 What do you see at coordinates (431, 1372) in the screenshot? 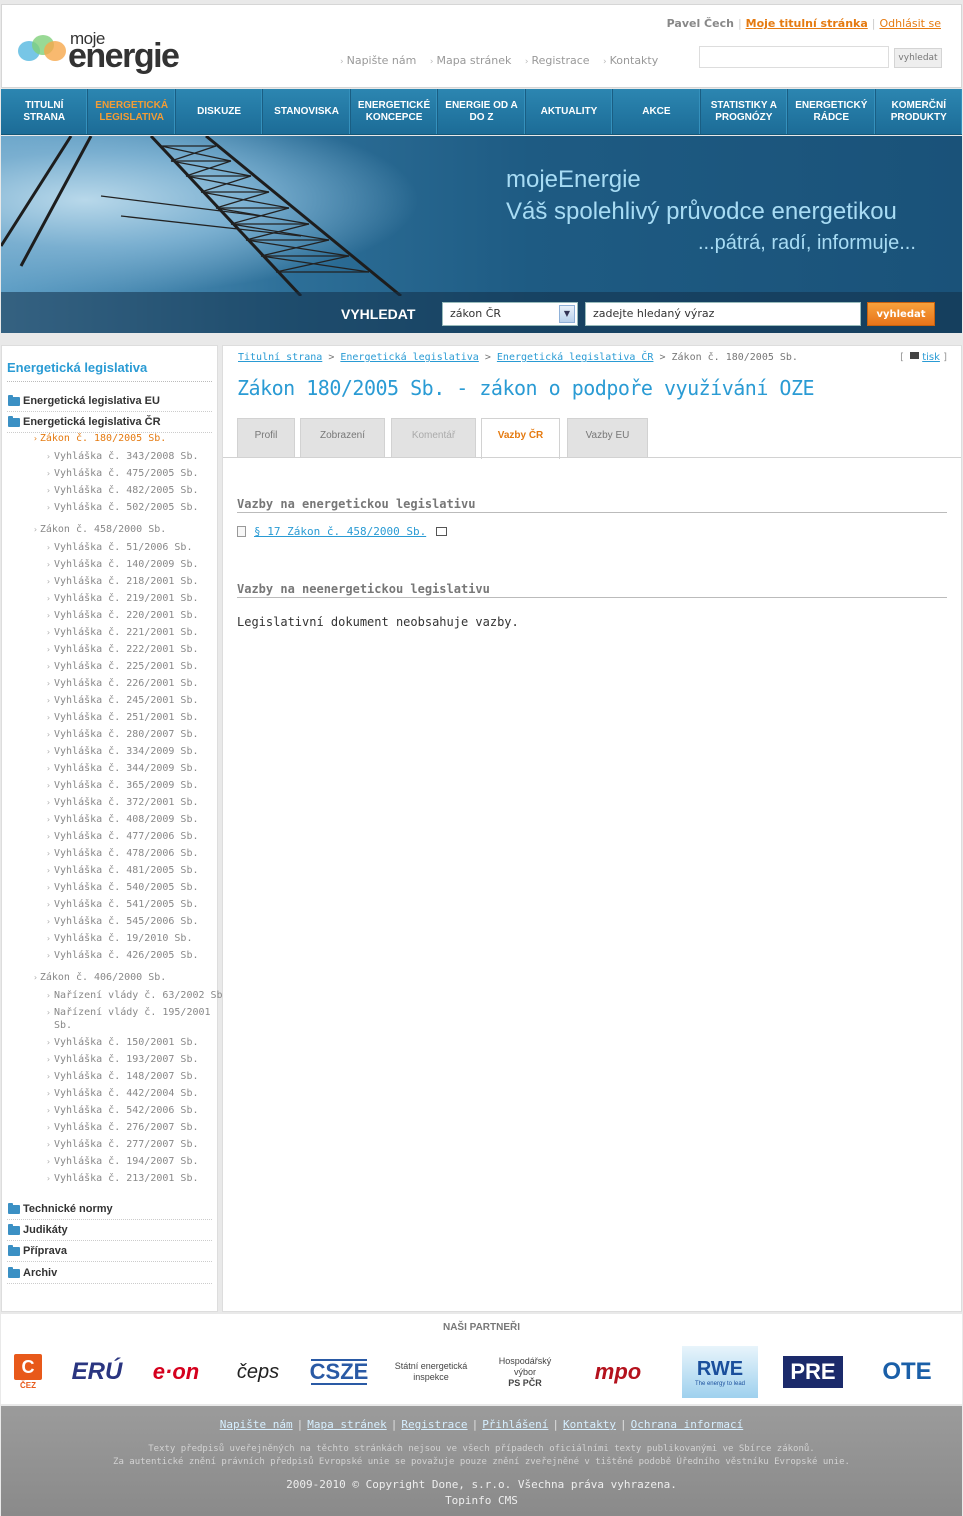
I see `partner-logo-sei: Státní energetická inspekce` at bounding box center [431, 1372].